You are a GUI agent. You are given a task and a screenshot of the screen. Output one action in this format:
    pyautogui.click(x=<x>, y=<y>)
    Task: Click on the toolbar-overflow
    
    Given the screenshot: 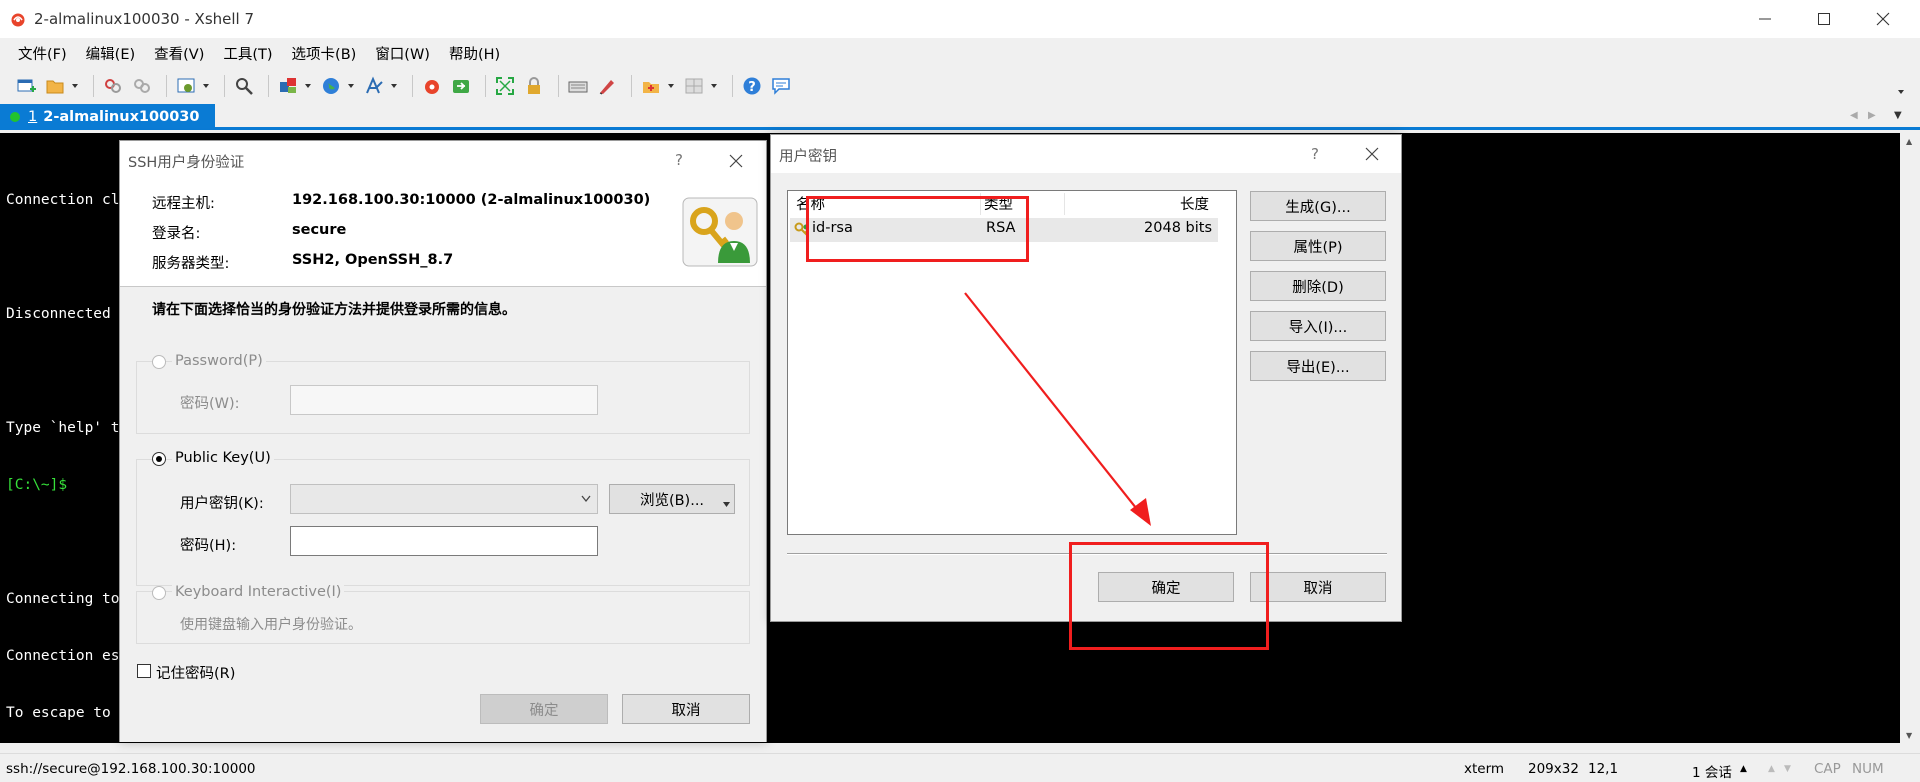 What is the action you would take?
    pyautogui.click(x=1902, y=92)
    